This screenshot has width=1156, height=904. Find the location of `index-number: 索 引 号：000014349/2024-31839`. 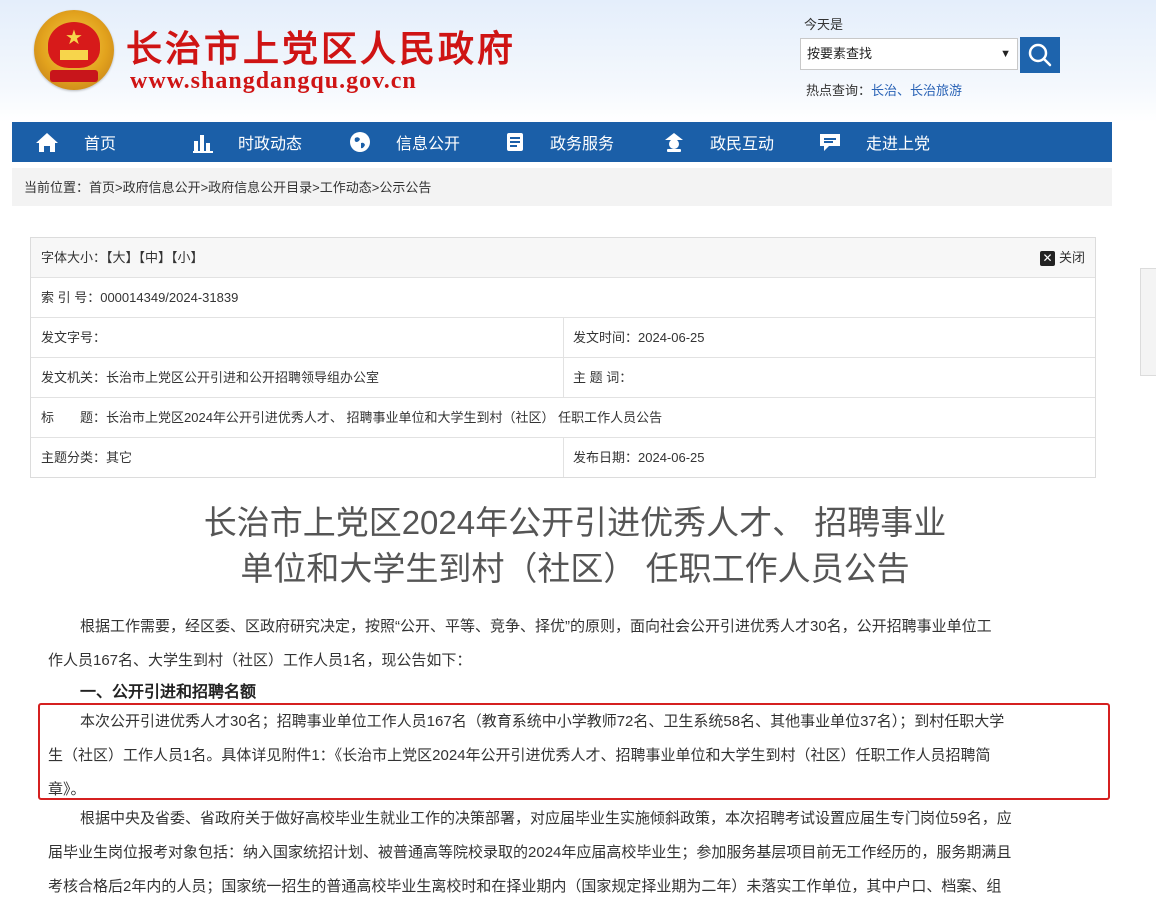

index-number: 索 引 号：000014349/2024-31839 is located at coordinates (140, 297).